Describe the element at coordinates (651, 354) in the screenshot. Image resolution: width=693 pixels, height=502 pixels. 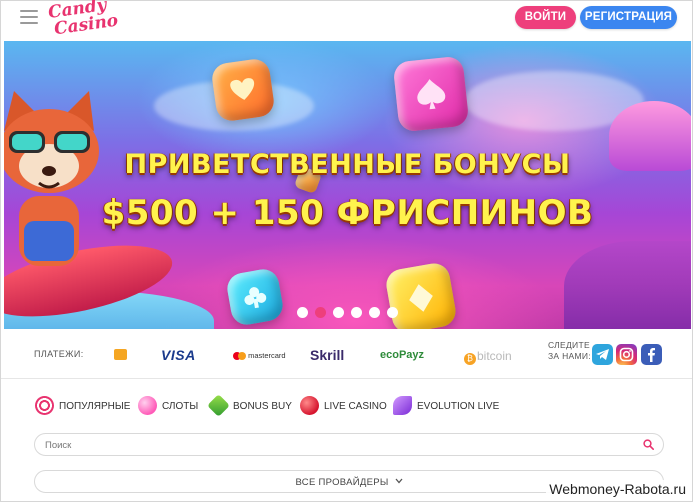
I see `facebook-icon` at that location.